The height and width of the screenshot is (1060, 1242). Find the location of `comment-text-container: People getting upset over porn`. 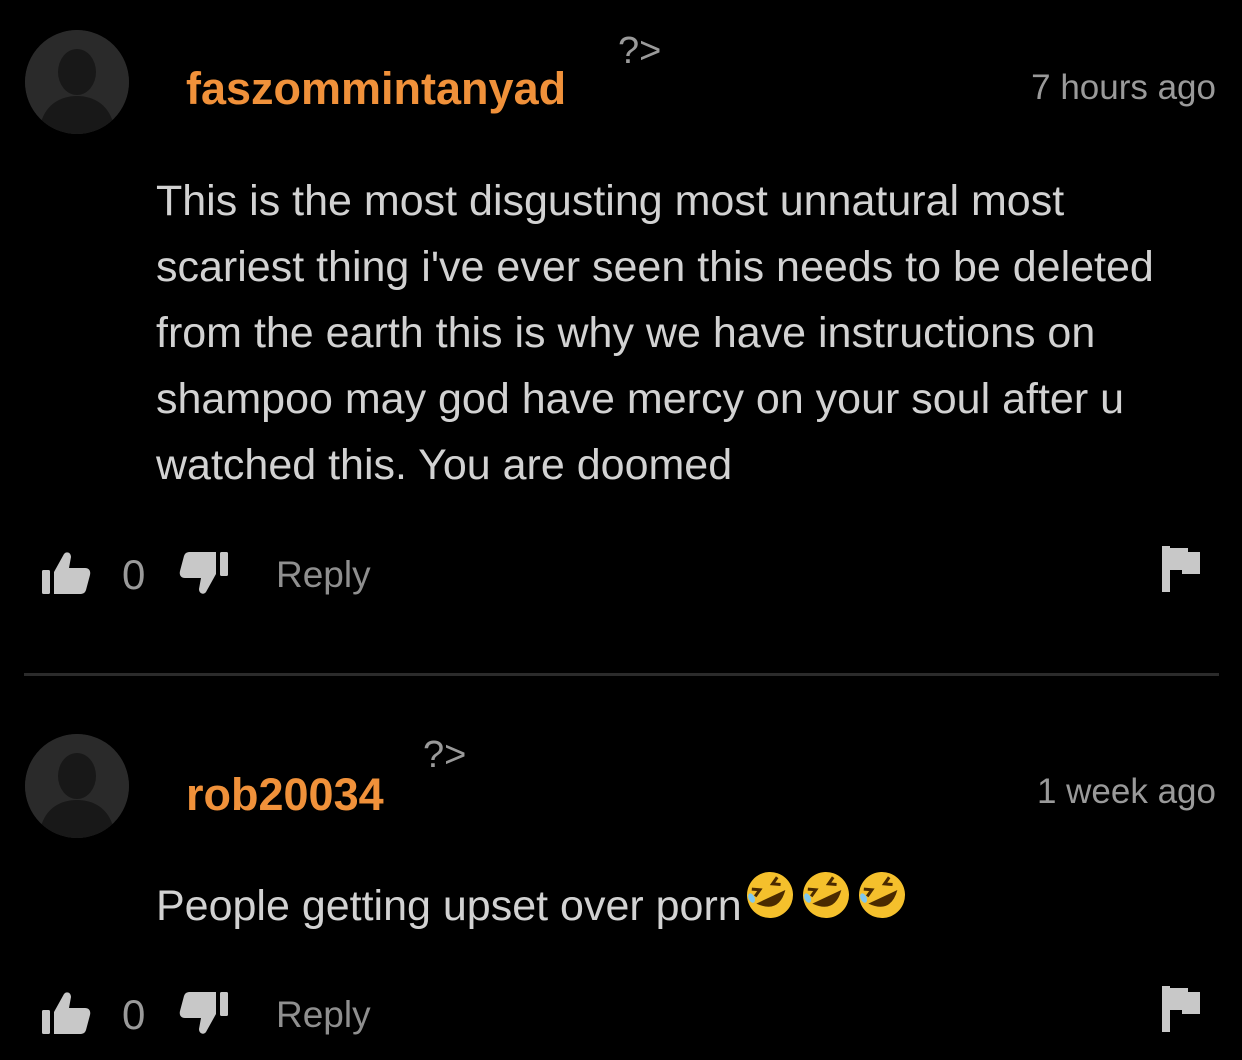

comment-text-container: People getting upset over porn is located at coordinates (686, 904).